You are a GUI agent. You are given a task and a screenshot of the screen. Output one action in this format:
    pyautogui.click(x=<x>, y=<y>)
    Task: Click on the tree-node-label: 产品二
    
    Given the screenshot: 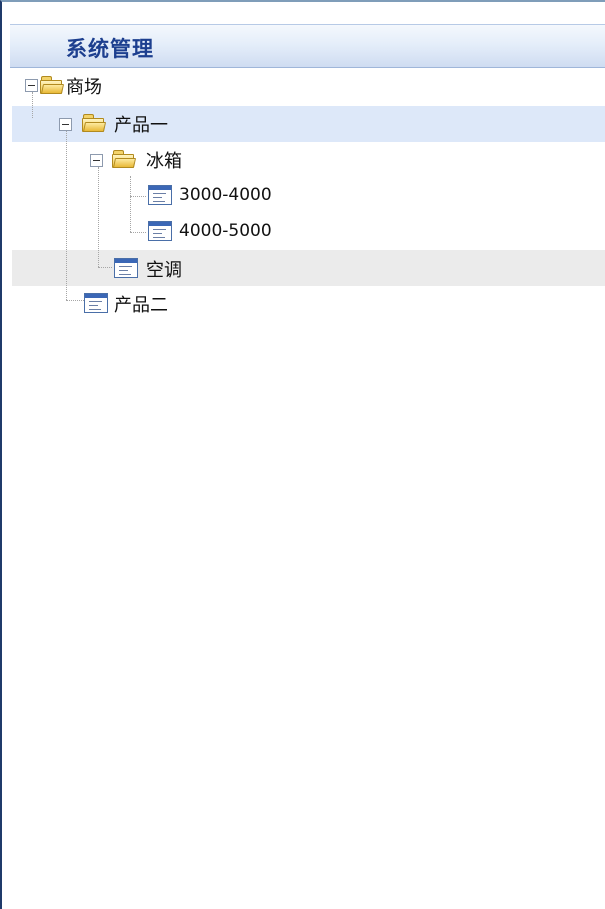 What is the action you would take?
    pyautogui.click(x=141, y=304)
    